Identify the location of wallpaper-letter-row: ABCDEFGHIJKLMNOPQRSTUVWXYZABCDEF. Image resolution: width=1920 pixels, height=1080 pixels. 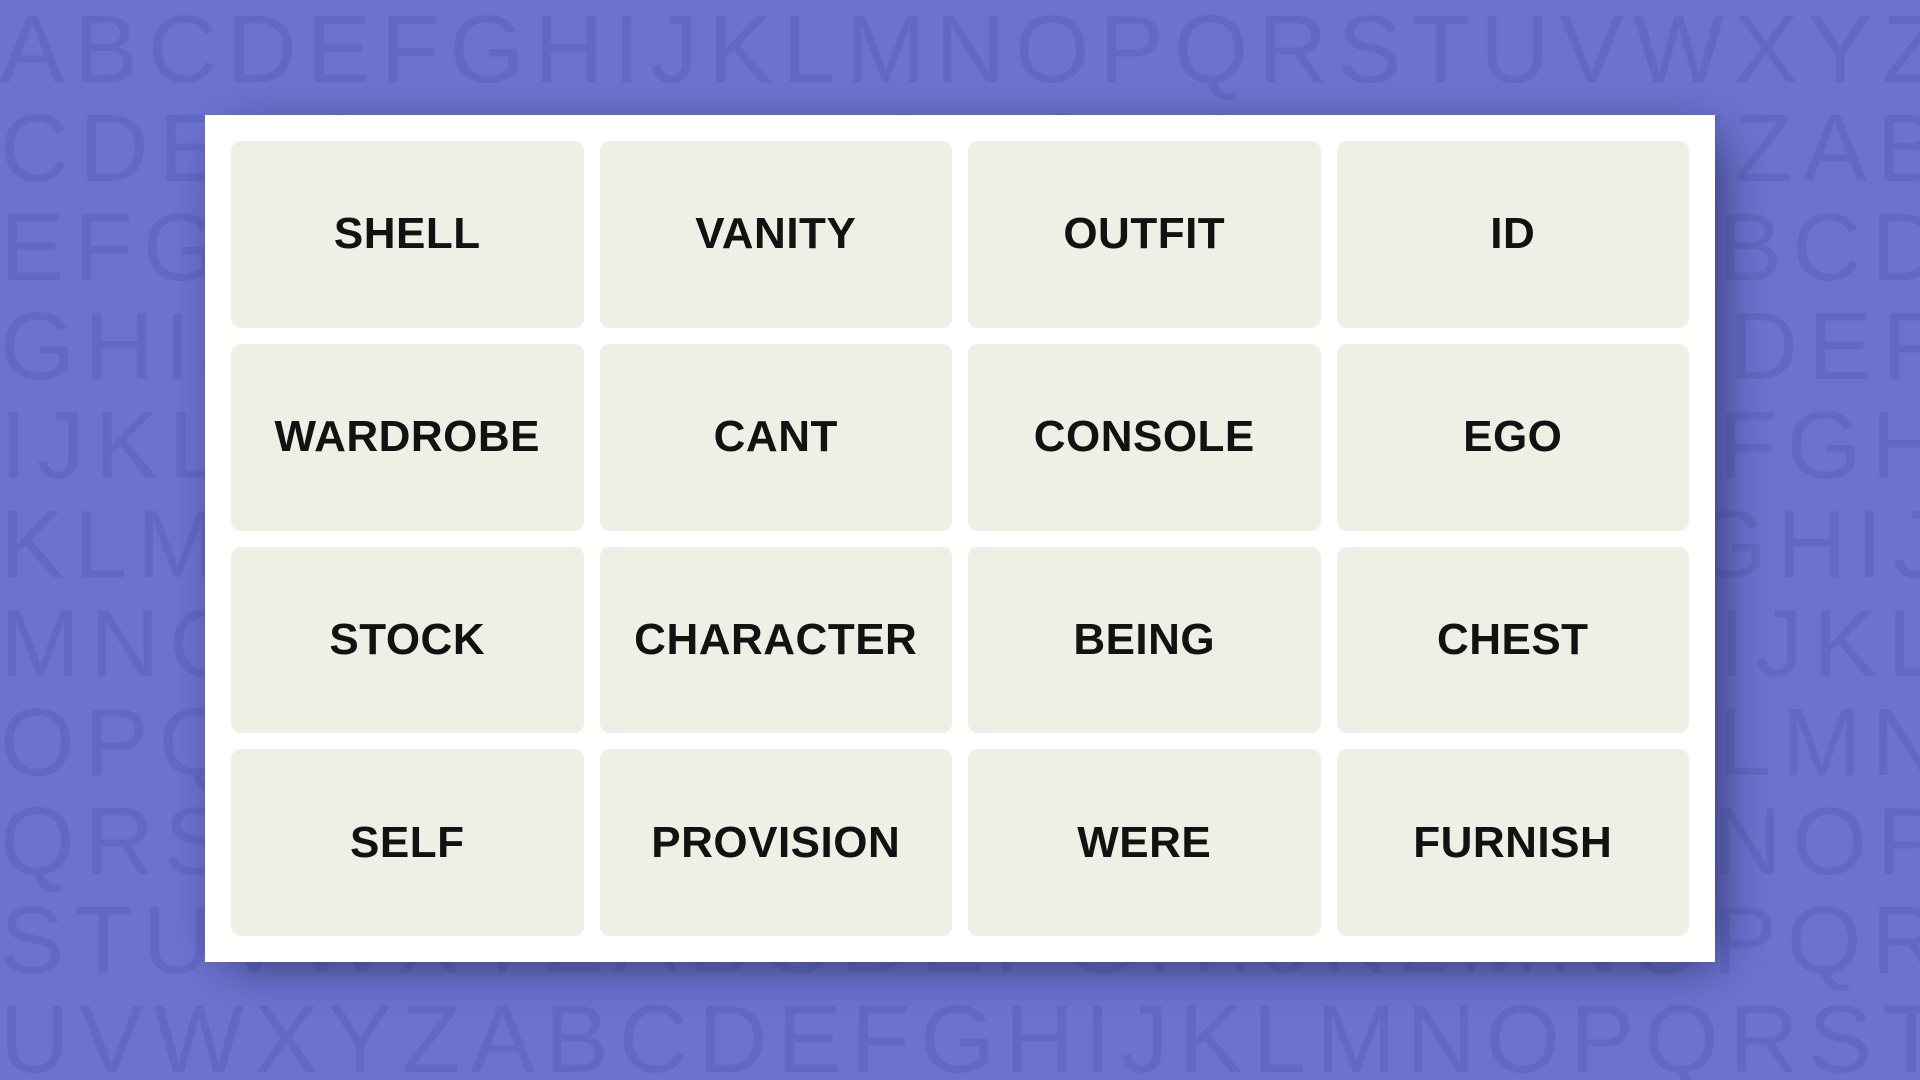
(960, 51).